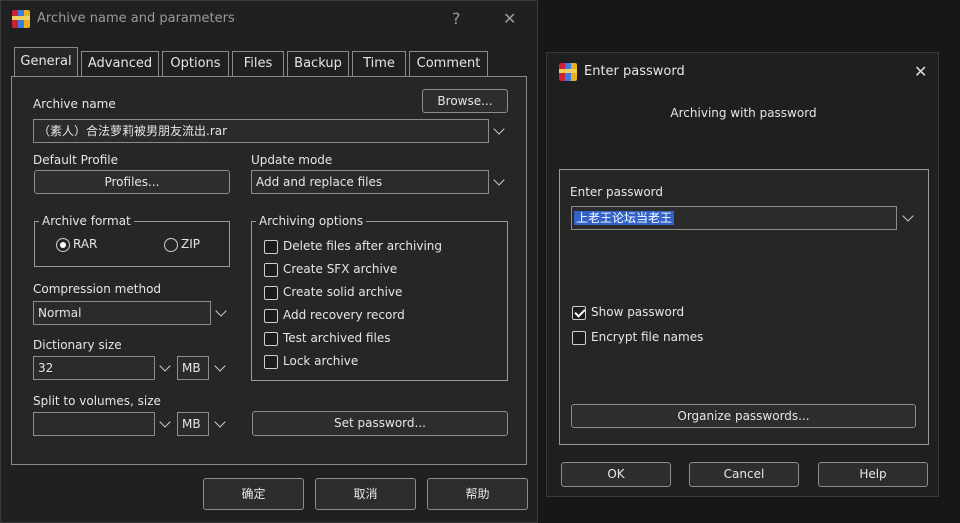 This screenshot has width=960, height=523. Describe the element at coordinates (195, 63) in the screenshot. I see `tab-options: Options` at that location.